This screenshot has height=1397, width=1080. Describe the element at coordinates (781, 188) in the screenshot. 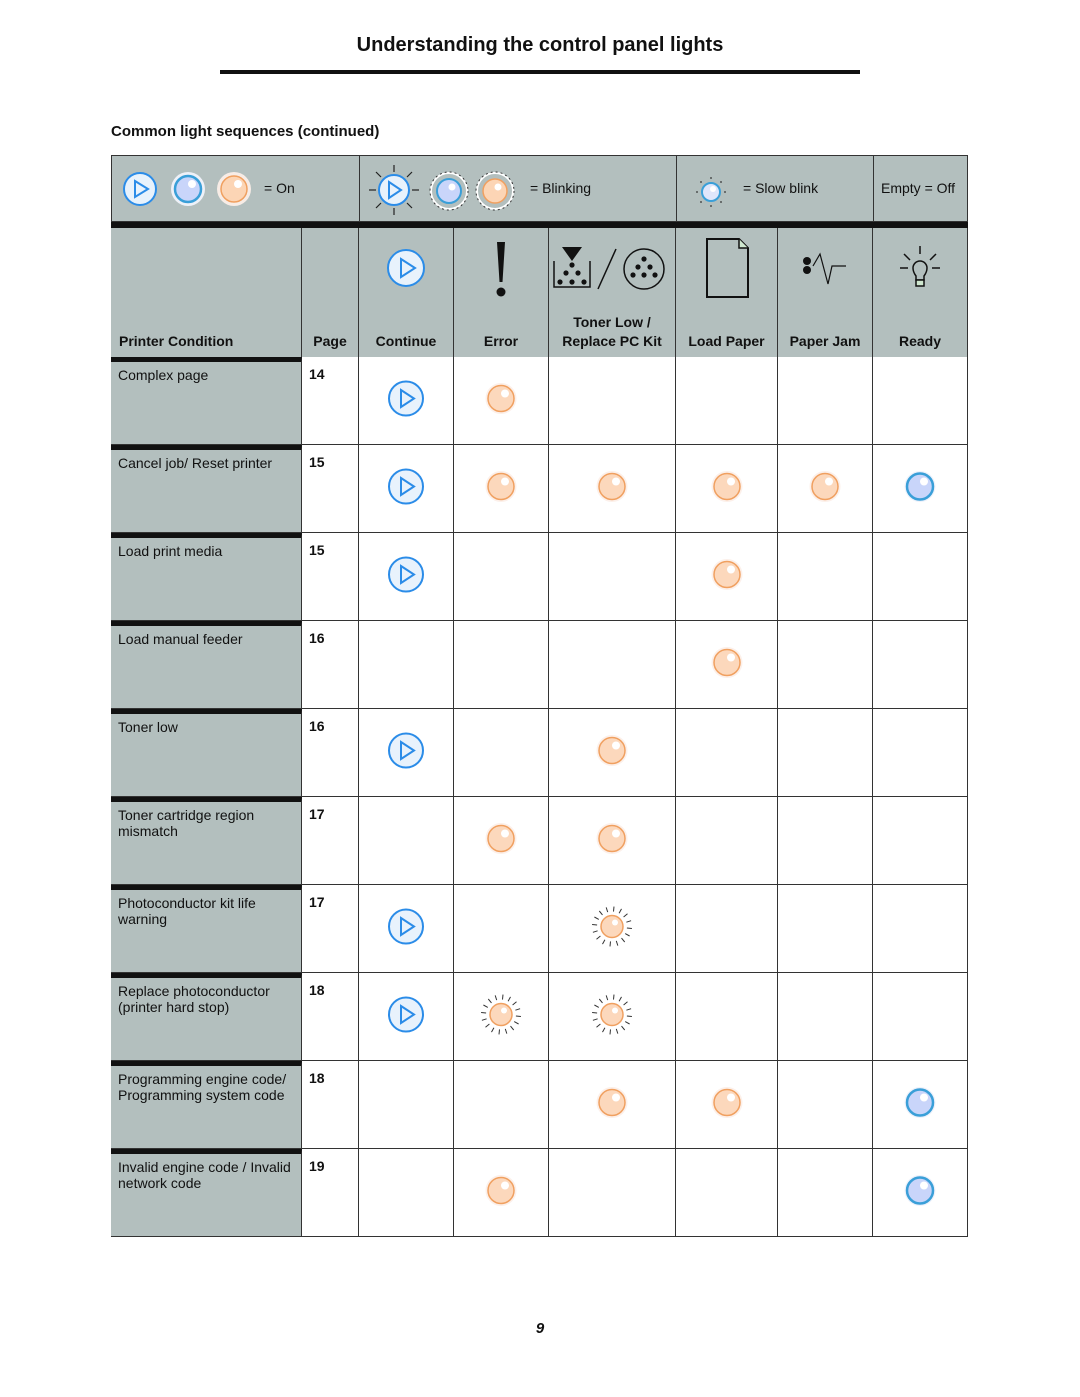

I see `legend-slow-blink-label: = Slow blink` at that location.